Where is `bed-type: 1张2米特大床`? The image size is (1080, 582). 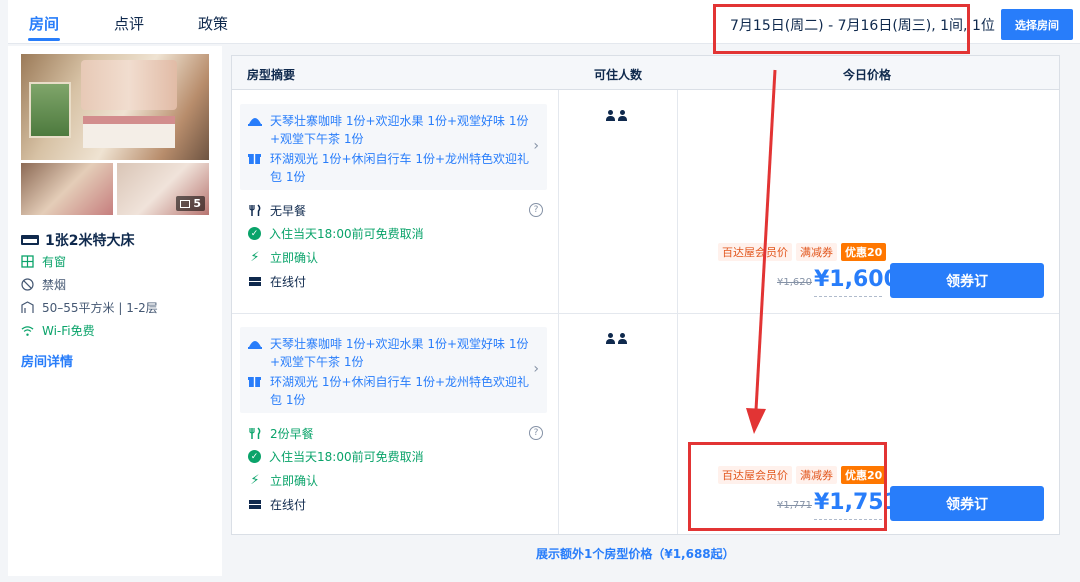 bed-type: 1张2米特大床 is located at coordinates (77, 240).